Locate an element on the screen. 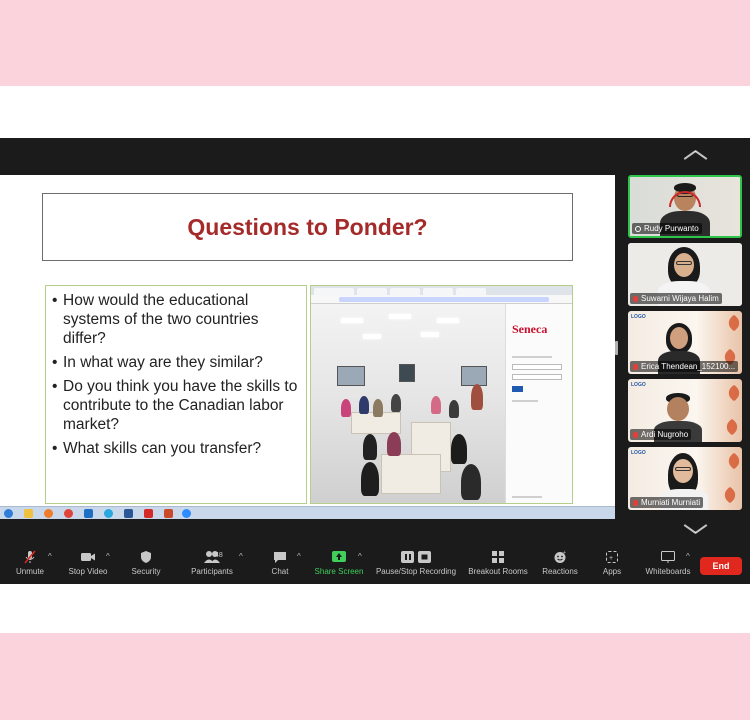  start-icon is located at coordinates (8, 513).